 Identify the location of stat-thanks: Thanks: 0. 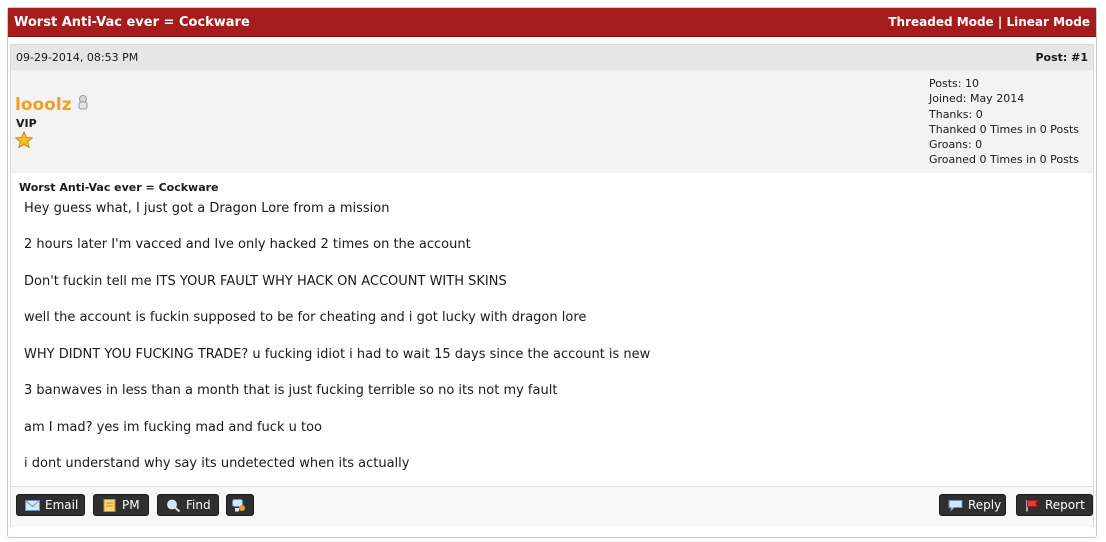
(956, 114).